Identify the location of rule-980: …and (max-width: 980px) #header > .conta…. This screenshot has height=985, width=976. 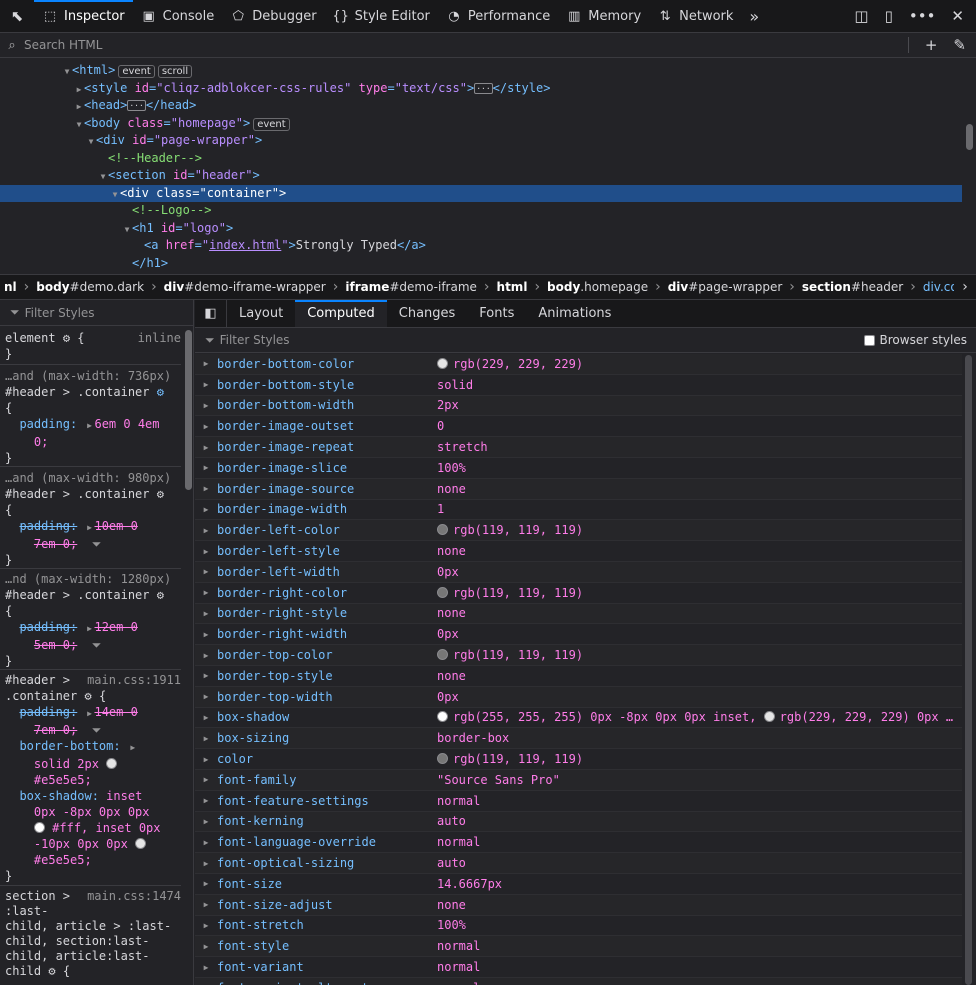
(93, 519).